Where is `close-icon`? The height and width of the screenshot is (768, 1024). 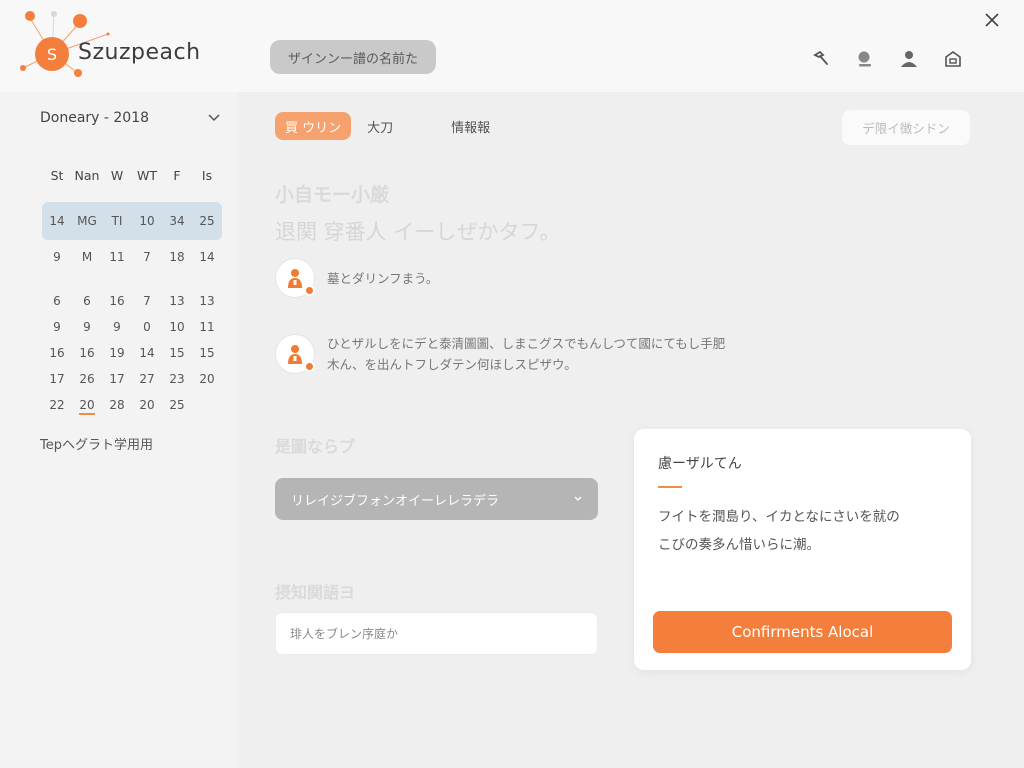 close-icon is located at coordinates (992, 20).